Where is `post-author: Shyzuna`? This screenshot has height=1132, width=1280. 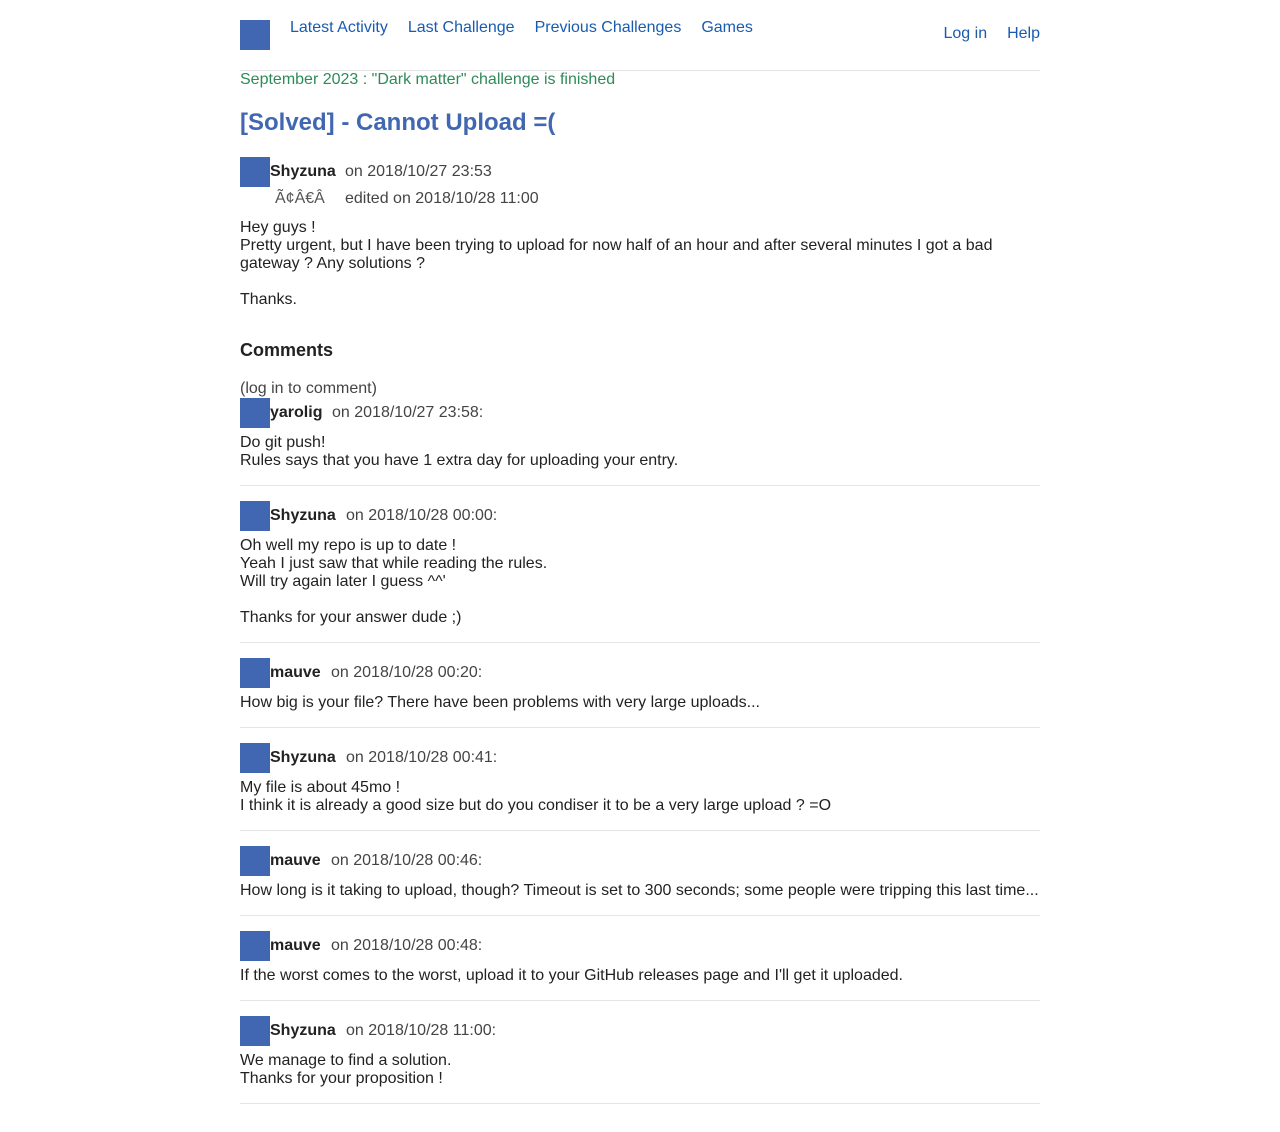
post-author: Shyzuna is located at coordinates (303, 172).